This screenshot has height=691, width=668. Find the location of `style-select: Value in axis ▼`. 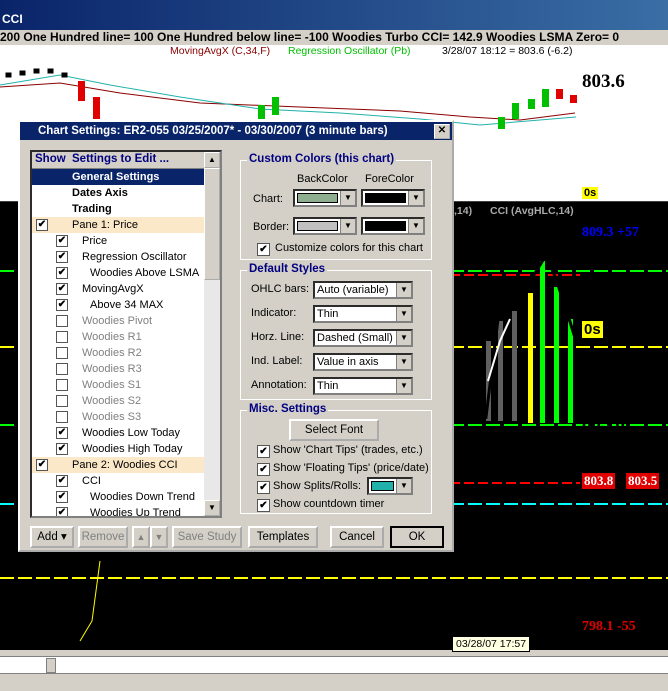

style-select: Value in axis ▼ is located at coordinates (363, 362).